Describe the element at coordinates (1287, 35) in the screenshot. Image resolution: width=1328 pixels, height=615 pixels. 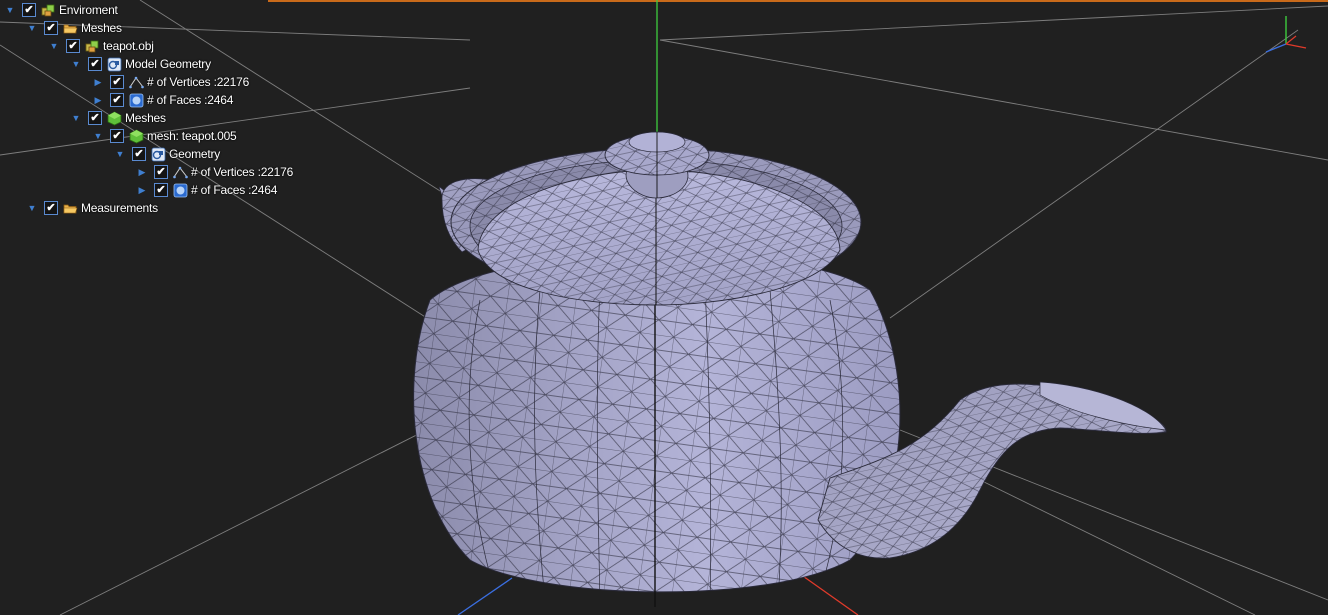
I see `orientation-axis-gizmo` at that location.